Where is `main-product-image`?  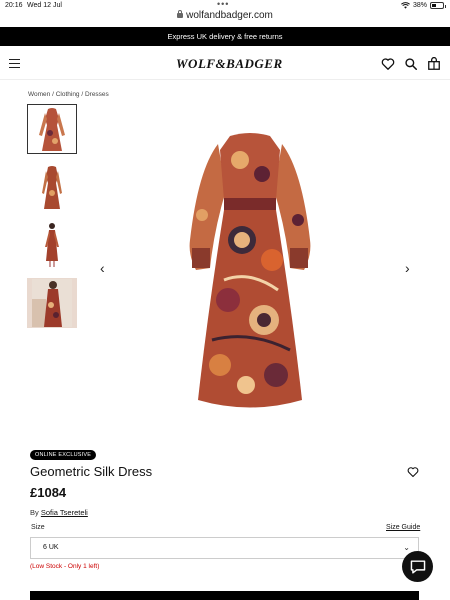 main-product-image is located at coordinates (250, 272).